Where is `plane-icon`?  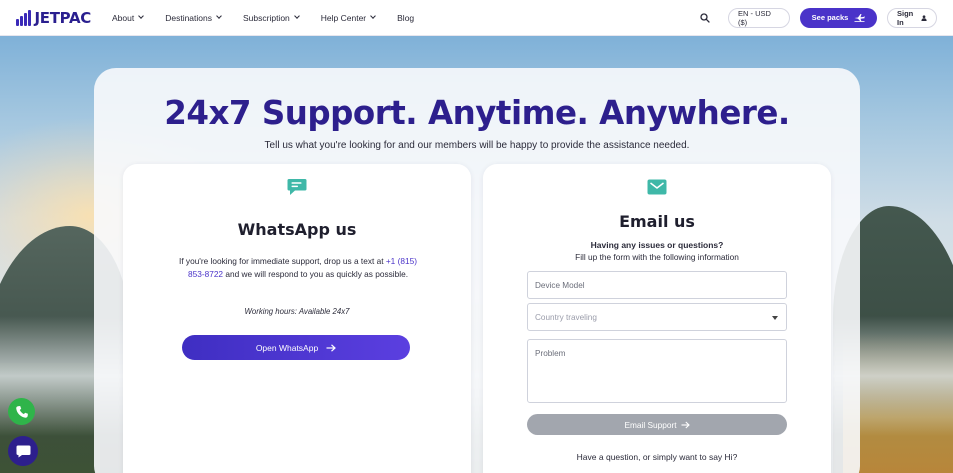 plane-icon is located at coordinates (859, 18).